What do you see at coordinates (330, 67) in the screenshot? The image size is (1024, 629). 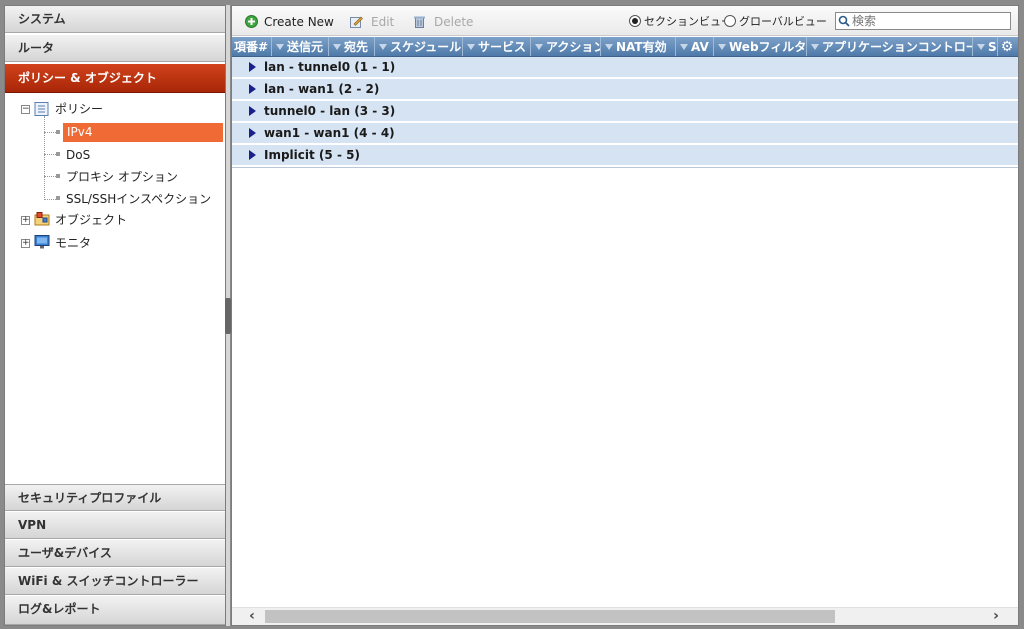 I see `section-label: lan - tunnel0 (1 - 1)` at bounding box center [330, 67].